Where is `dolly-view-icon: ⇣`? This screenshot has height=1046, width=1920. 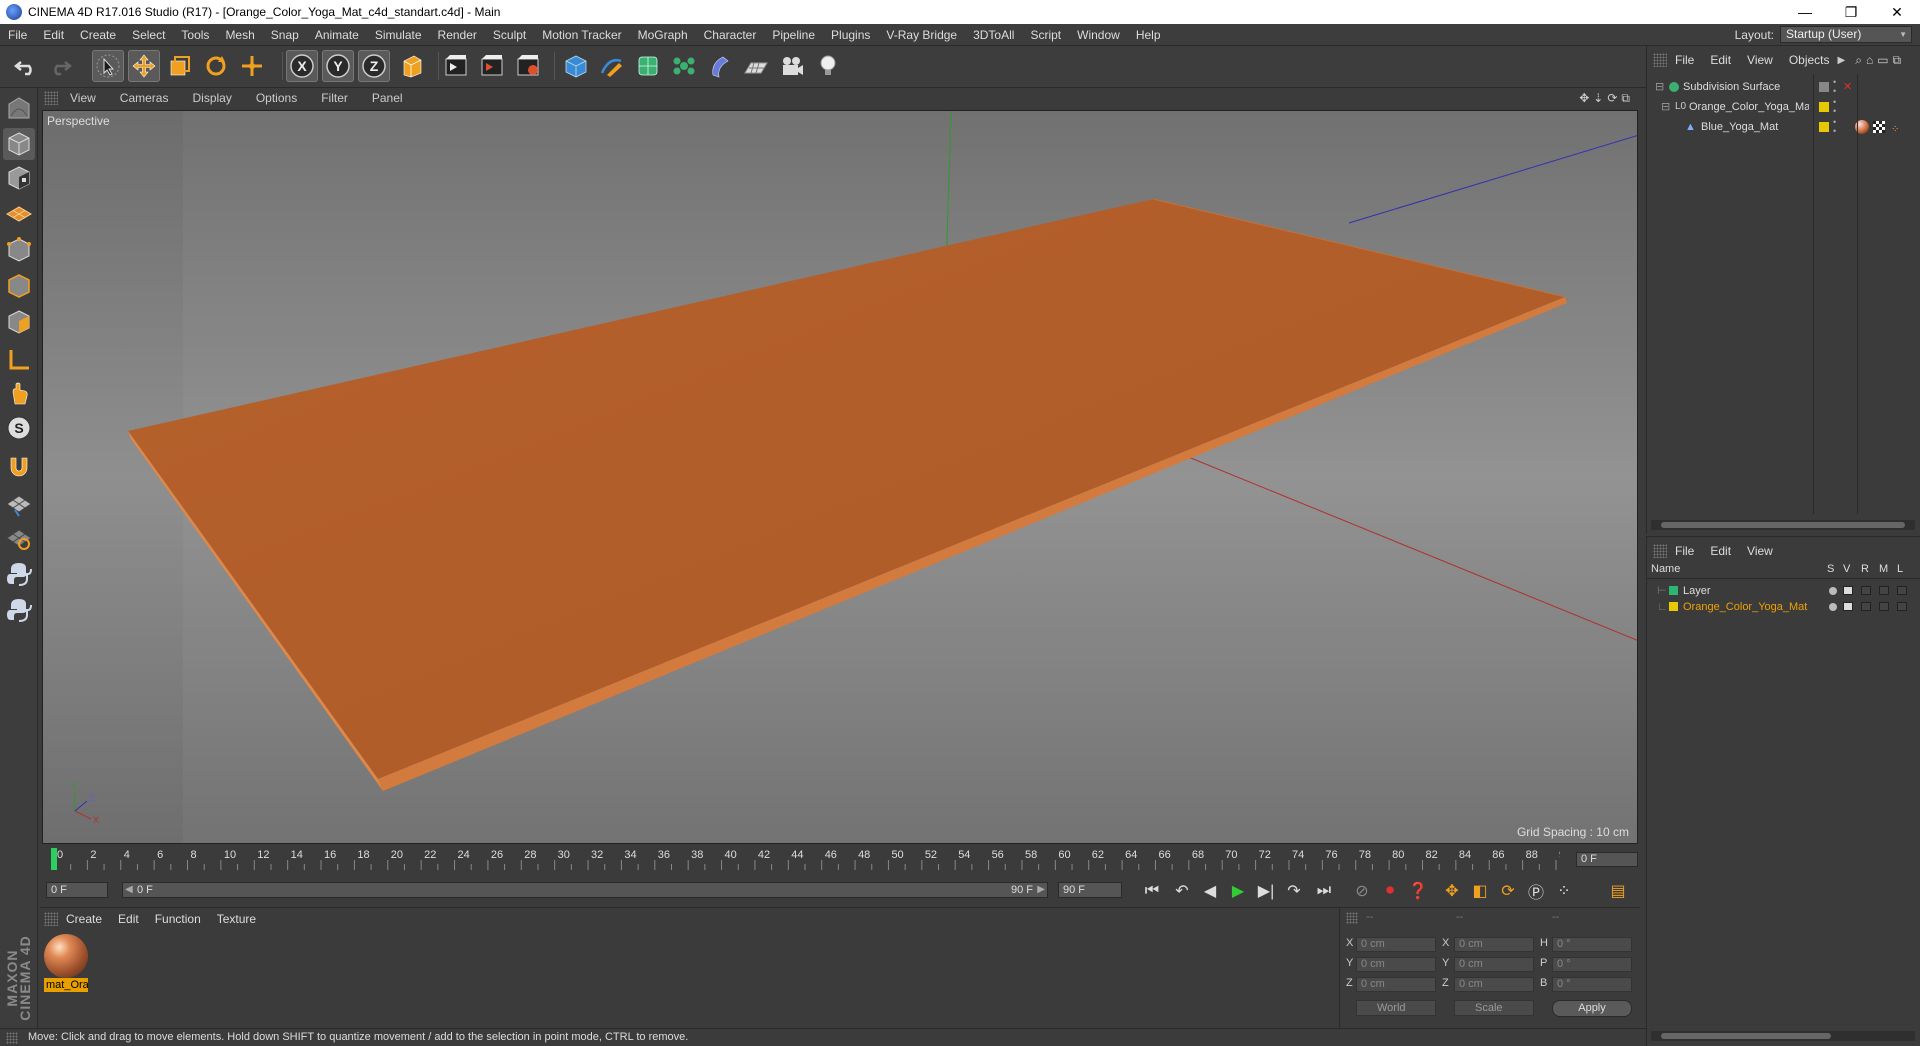
dolly-view-icon: ⇣ is located at coordinates (1598, 98).